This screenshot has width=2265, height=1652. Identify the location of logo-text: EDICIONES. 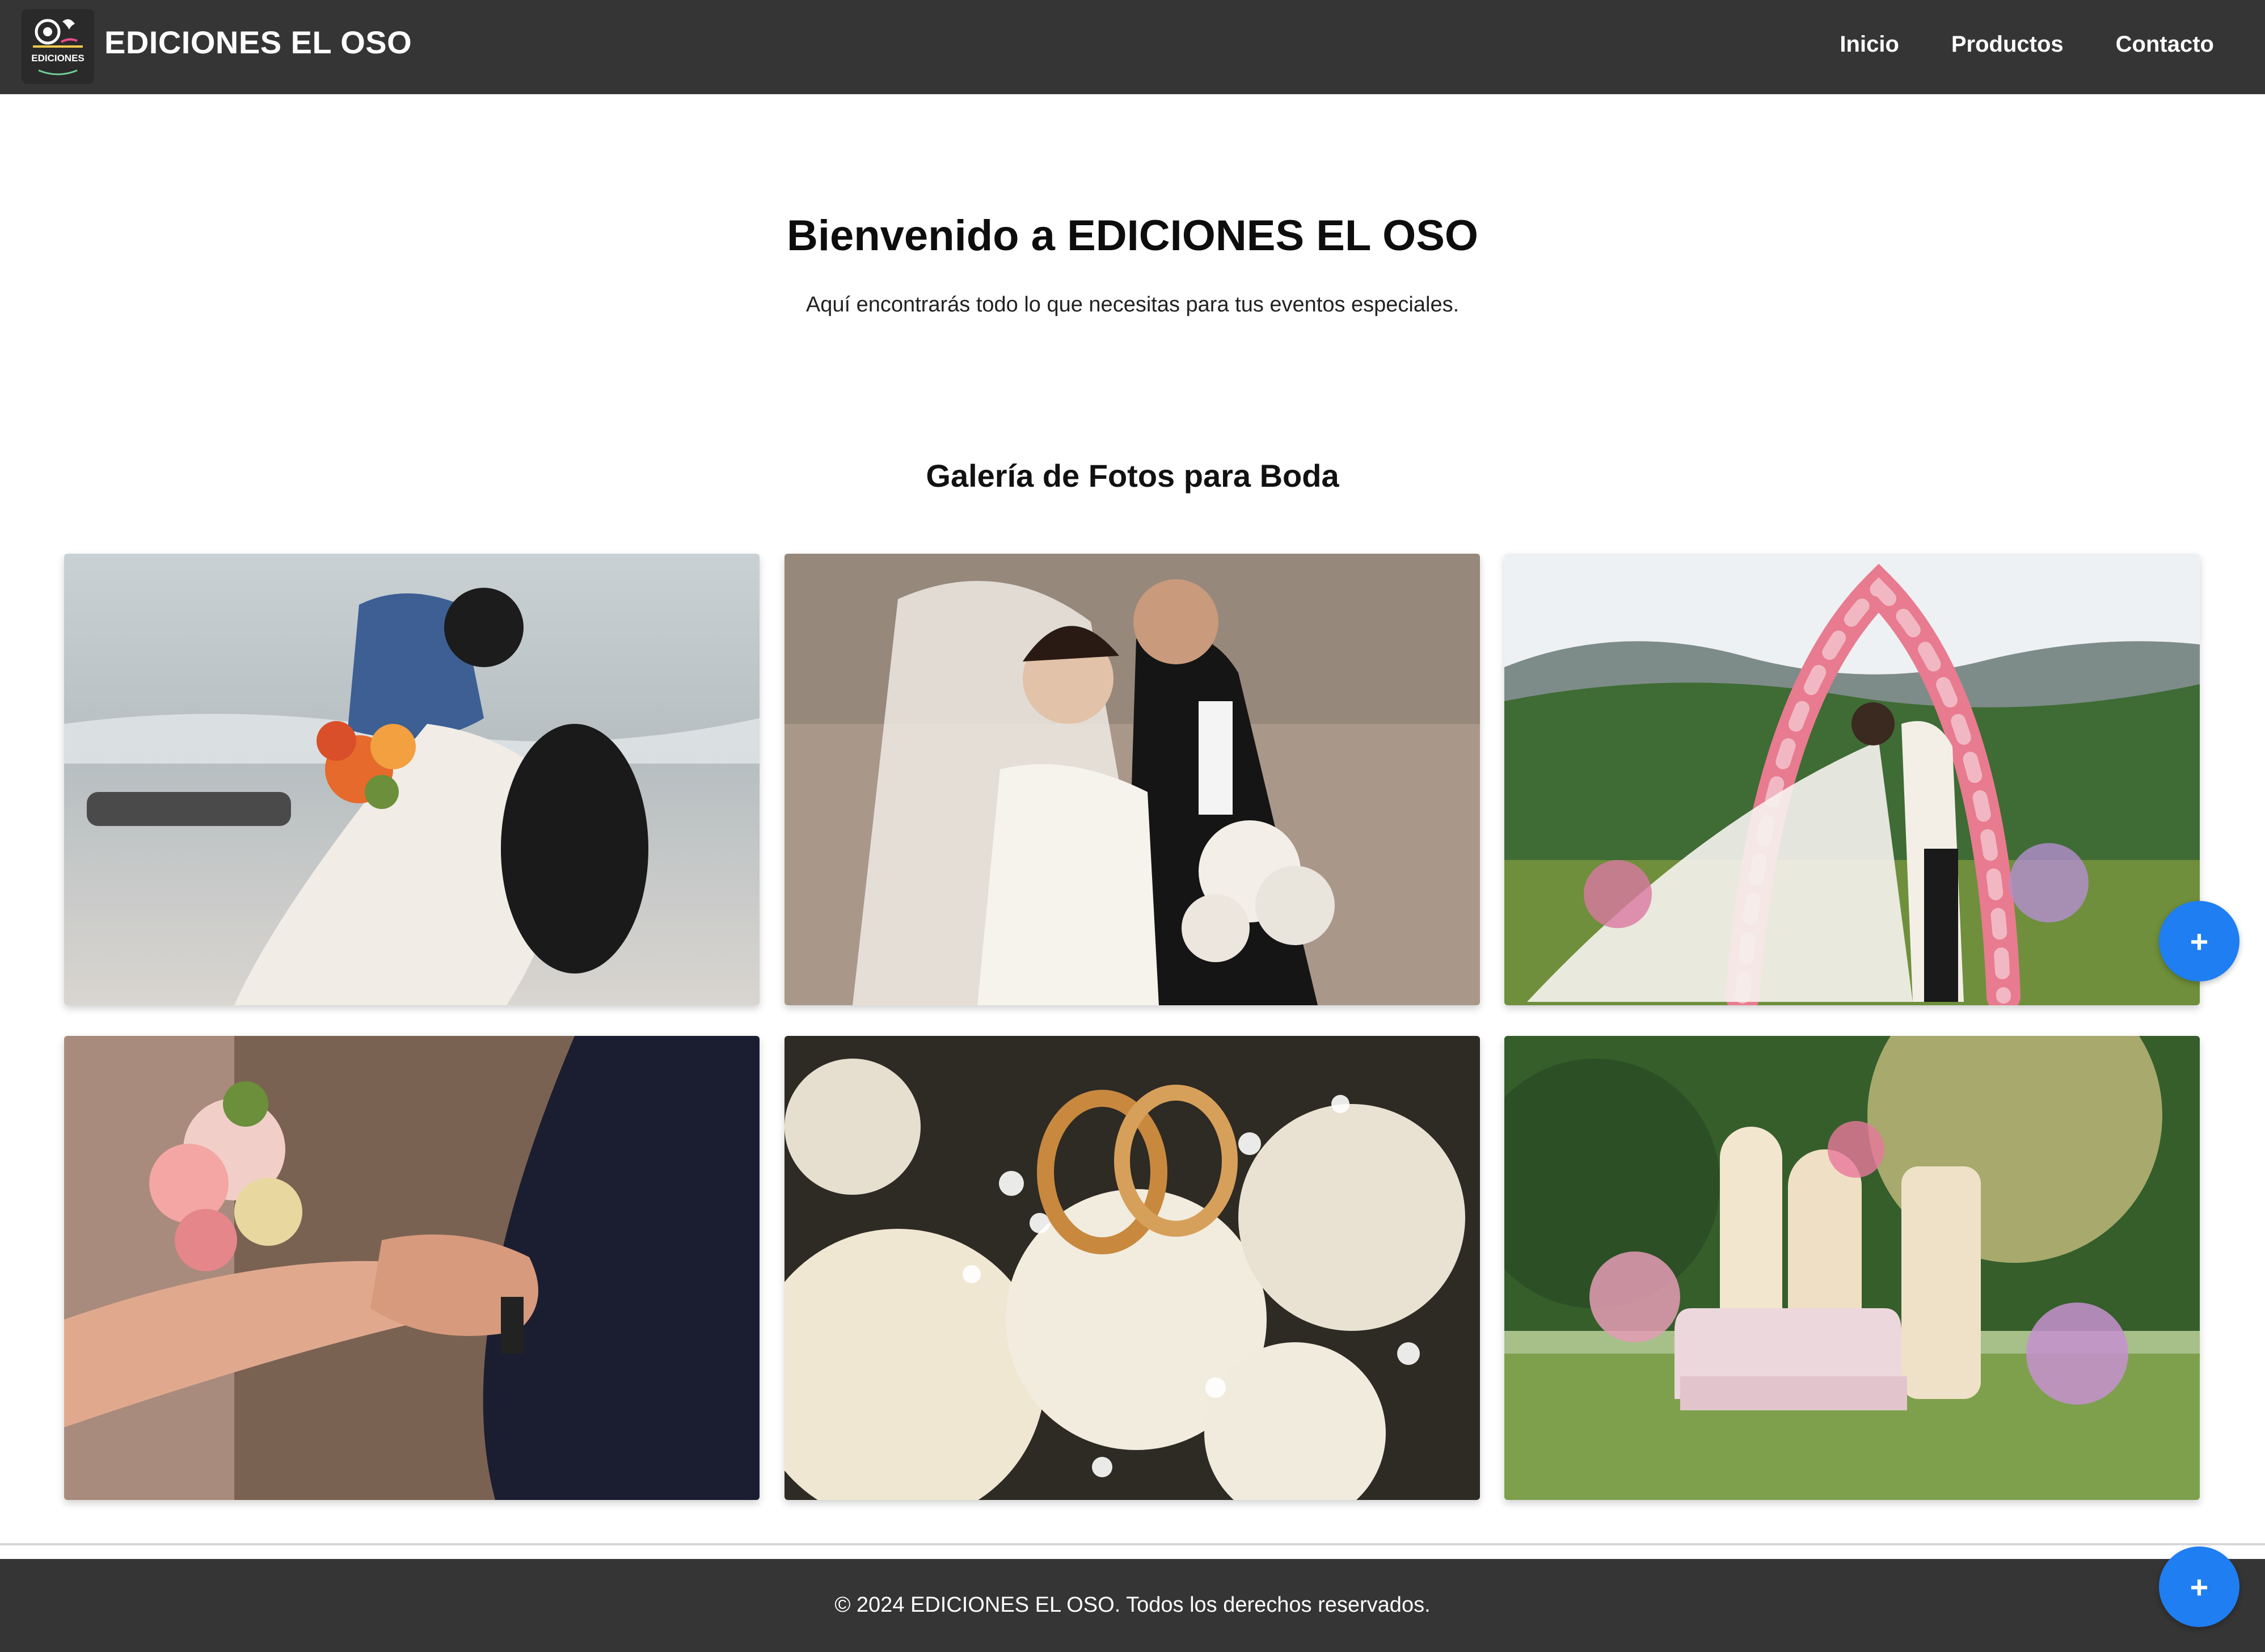
(58, 58).